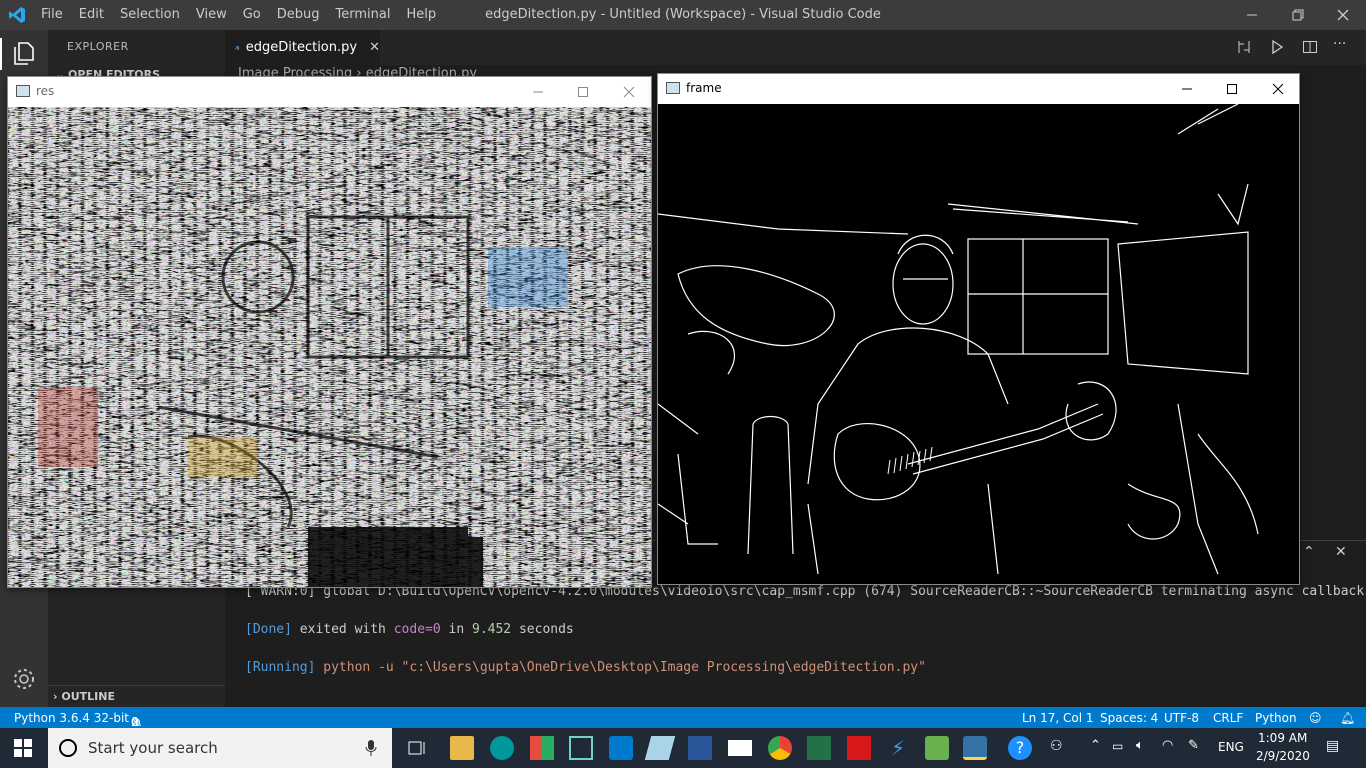  I want to click on tab-edgeditection: edgeDitection.py ✕, so click(302, 47).